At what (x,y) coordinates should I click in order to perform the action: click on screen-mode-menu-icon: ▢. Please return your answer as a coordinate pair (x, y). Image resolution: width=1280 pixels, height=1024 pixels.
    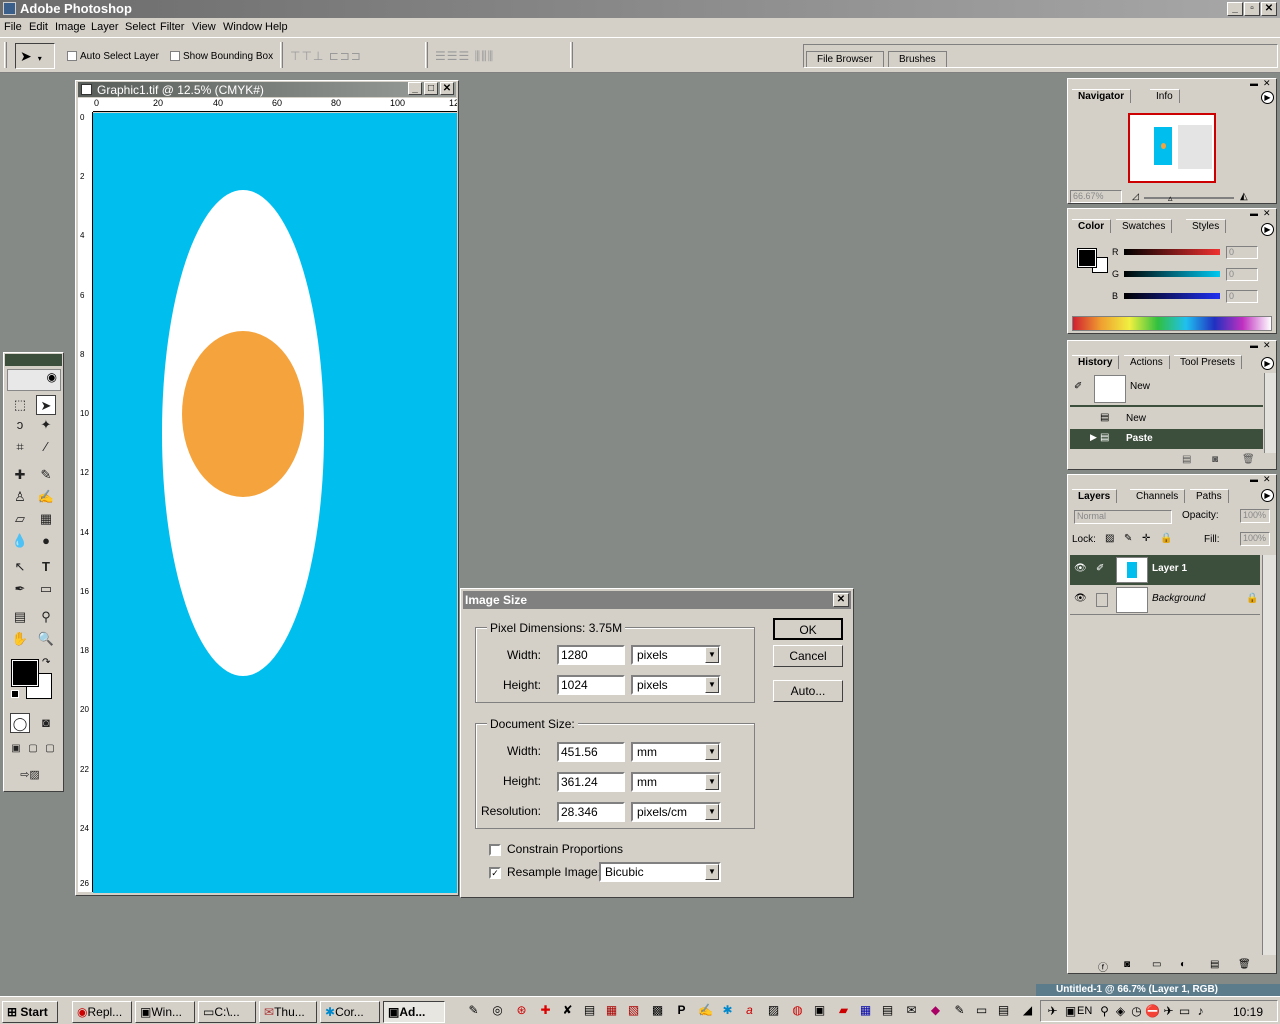
    Looking at the image, I should click on (33, 749).